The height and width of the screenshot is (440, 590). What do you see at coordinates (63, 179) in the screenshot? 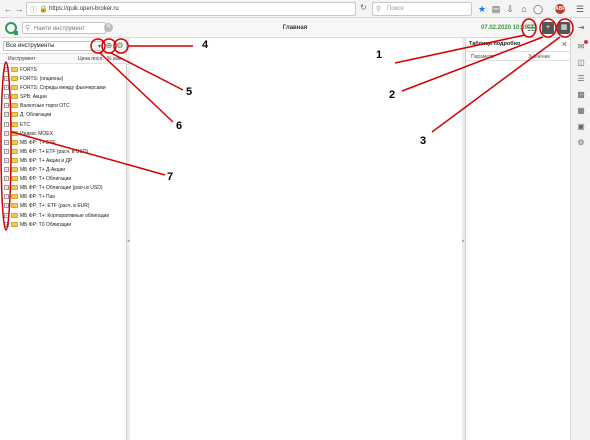
I see `tree-row: + МБ ФР: Т+ Облигации` at bounding box center [63, 179].